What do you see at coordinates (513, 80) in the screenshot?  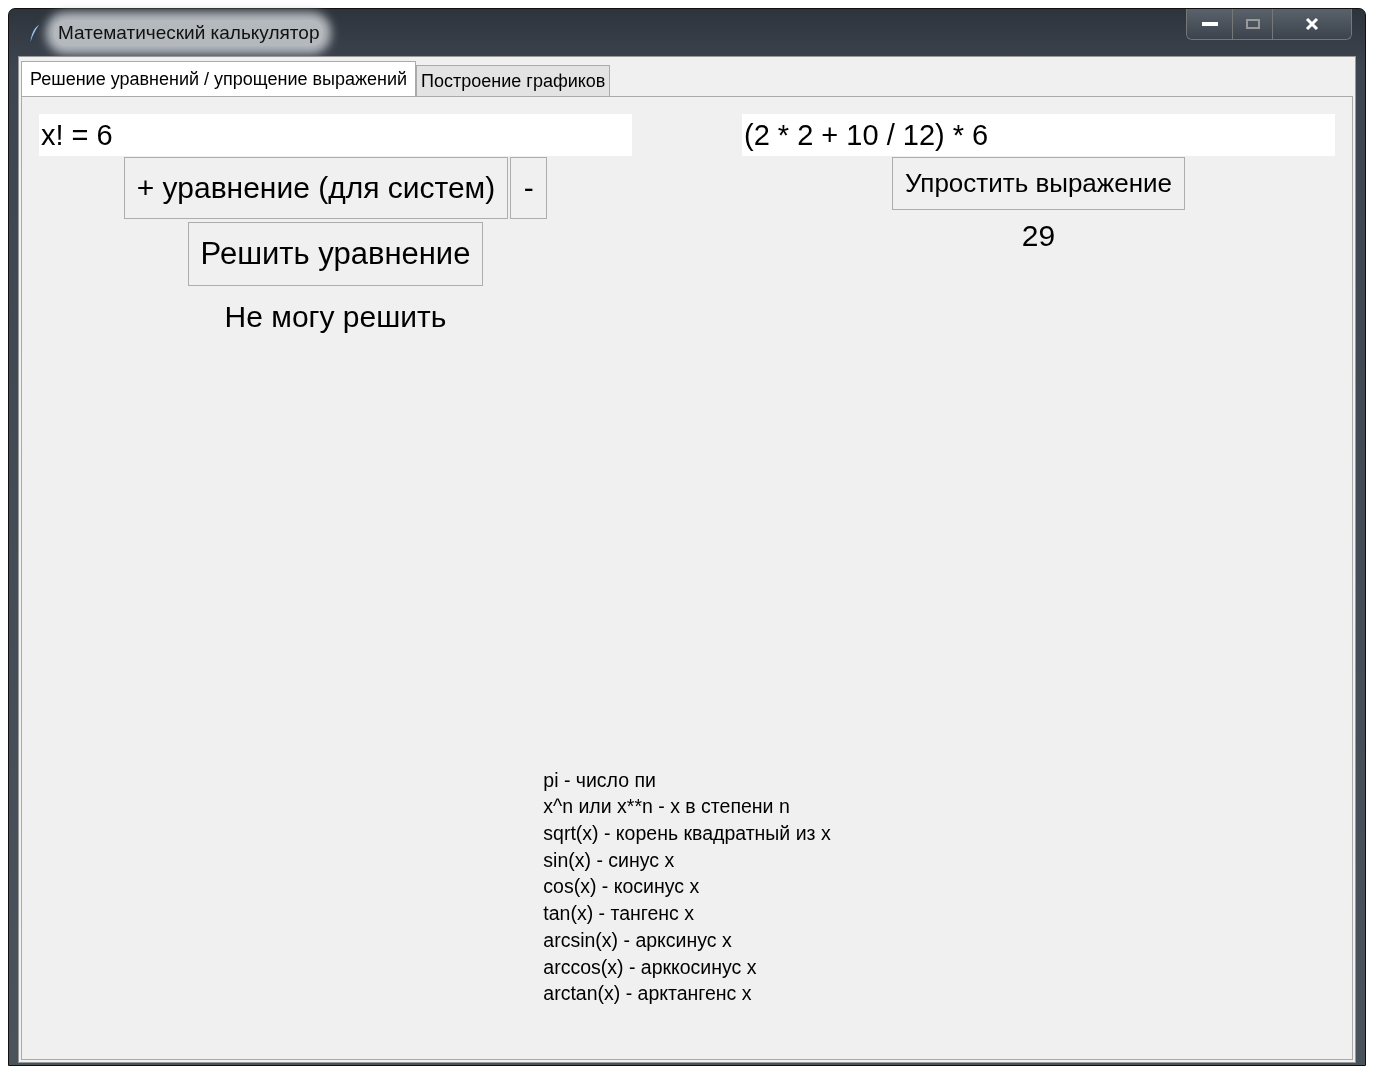 I see `tab: Построение графиков` at bounding box center [513, 80].